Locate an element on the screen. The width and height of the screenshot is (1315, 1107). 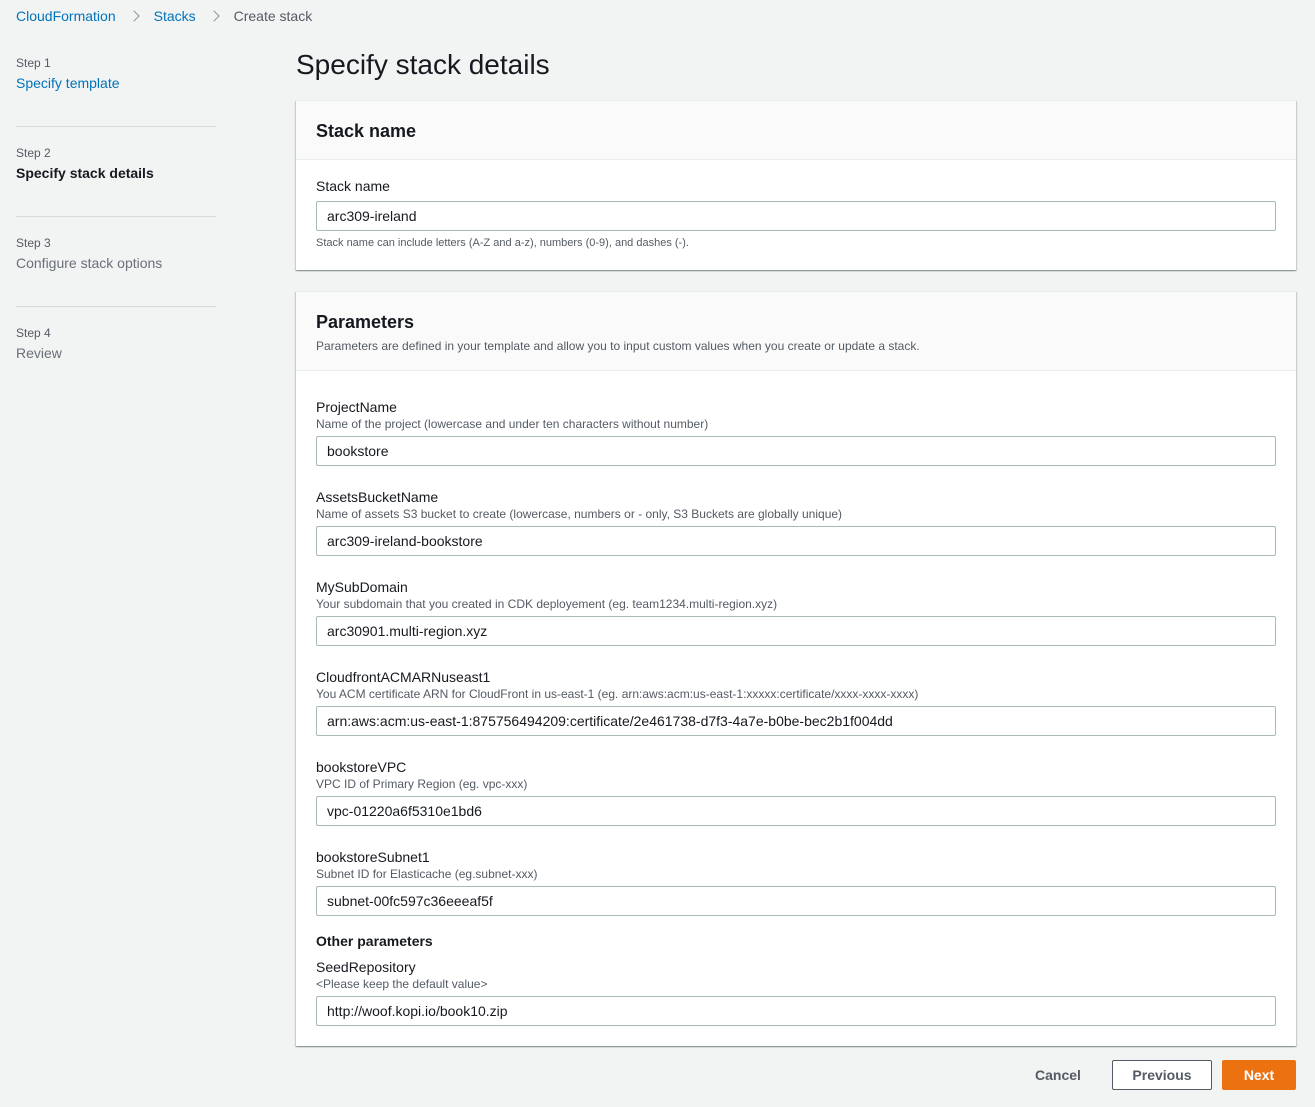
panel-heading: Stack name is located at coordinates (366, 131).